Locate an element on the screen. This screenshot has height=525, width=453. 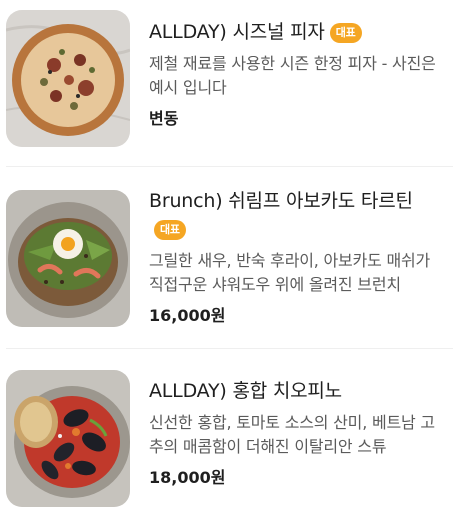
menu-item-price: 16,000원 is located at coordinates (187, 315).